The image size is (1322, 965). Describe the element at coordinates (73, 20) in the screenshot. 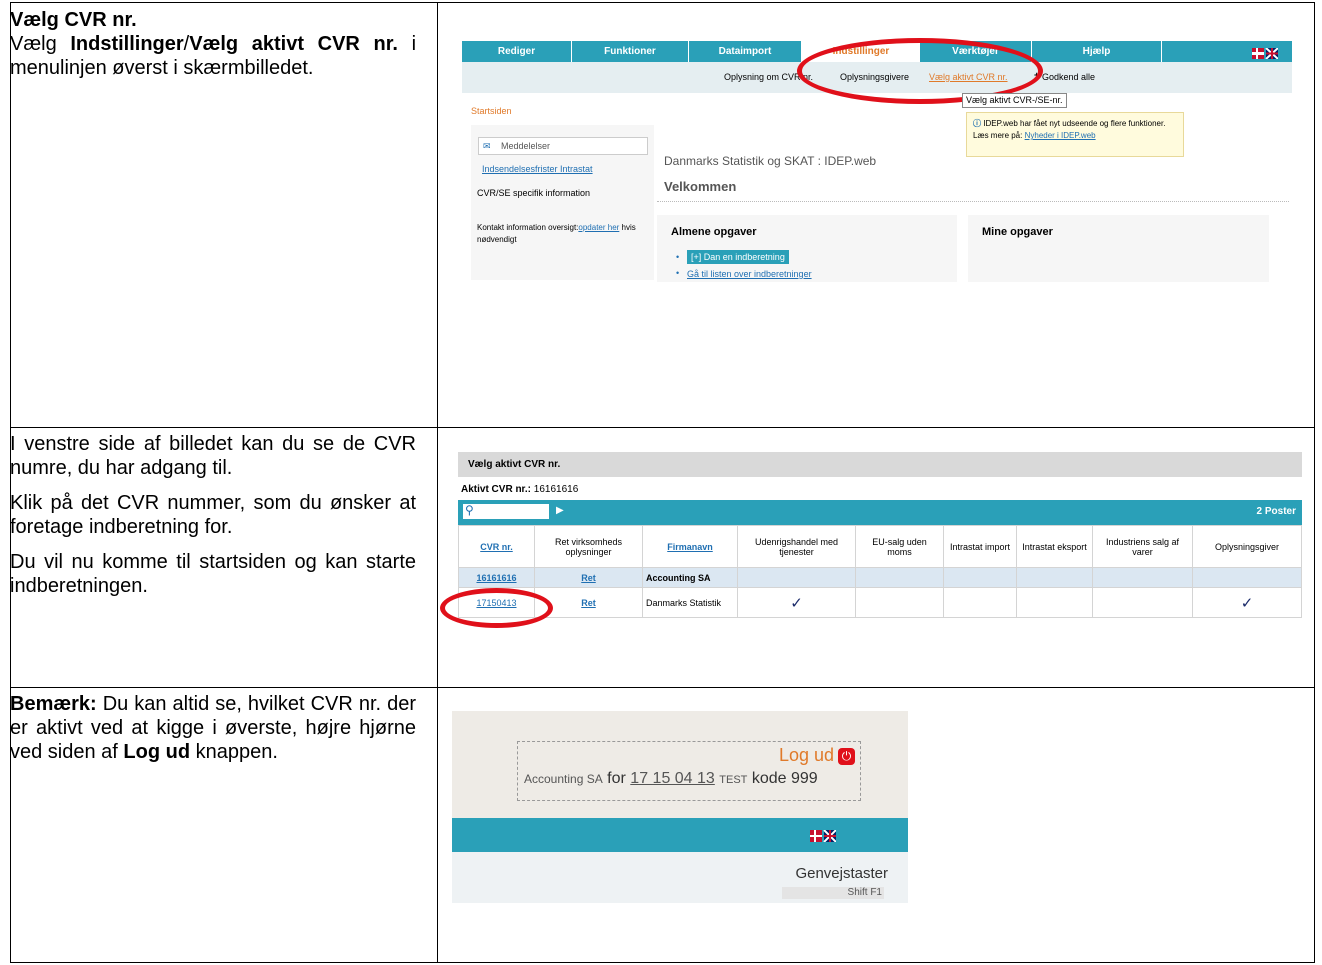

I see `step1-heading: Vælg CVR nr.` at that location.